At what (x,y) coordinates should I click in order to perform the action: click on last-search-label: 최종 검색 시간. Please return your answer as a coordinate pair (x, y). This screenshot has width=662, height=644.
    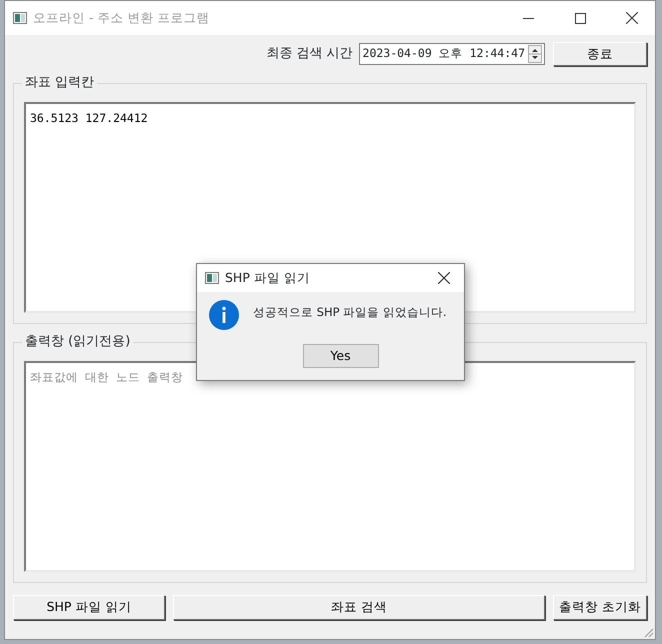
    Looking at the image, I should click on (309, 54).